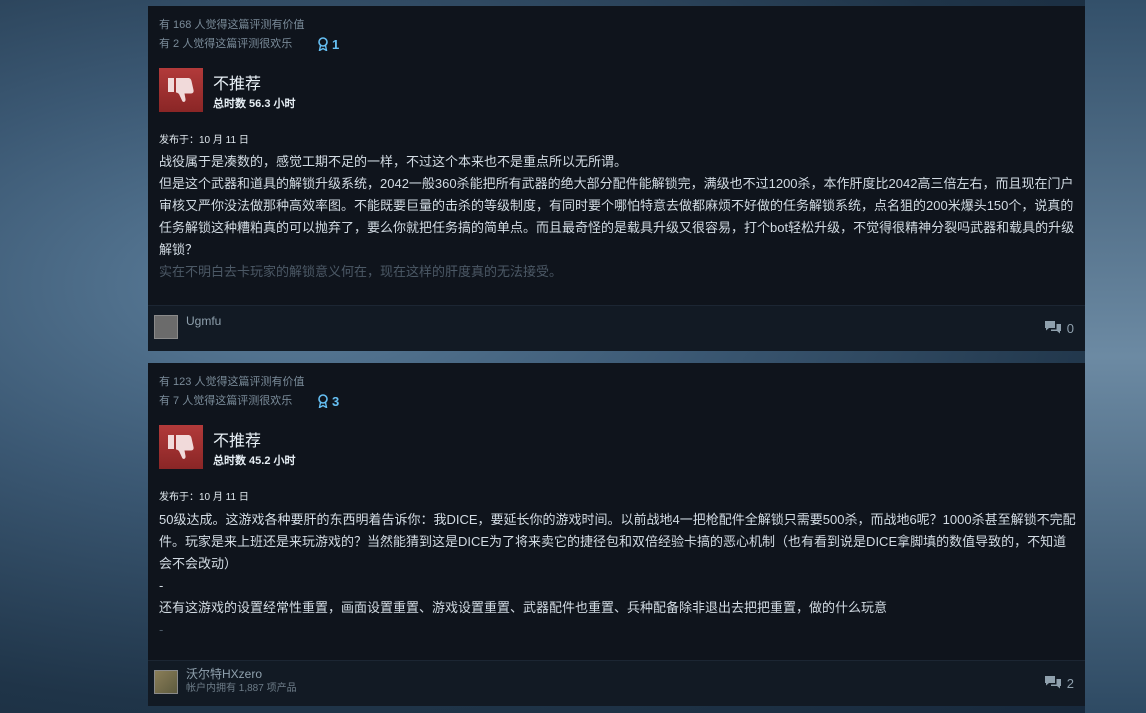  What do you see at coordinates (232, 25) in the screenshot?
I see `helpful-count: 有 168 人觉得这篇评测有价值` at bounding box center [232, 25].